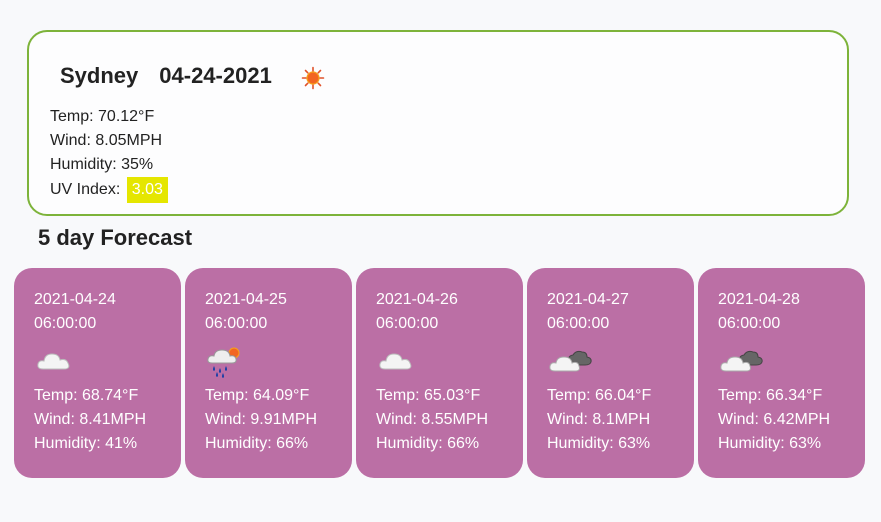  I want to click on forecast-humidity: Humidity: 41%, so click(86, 443).